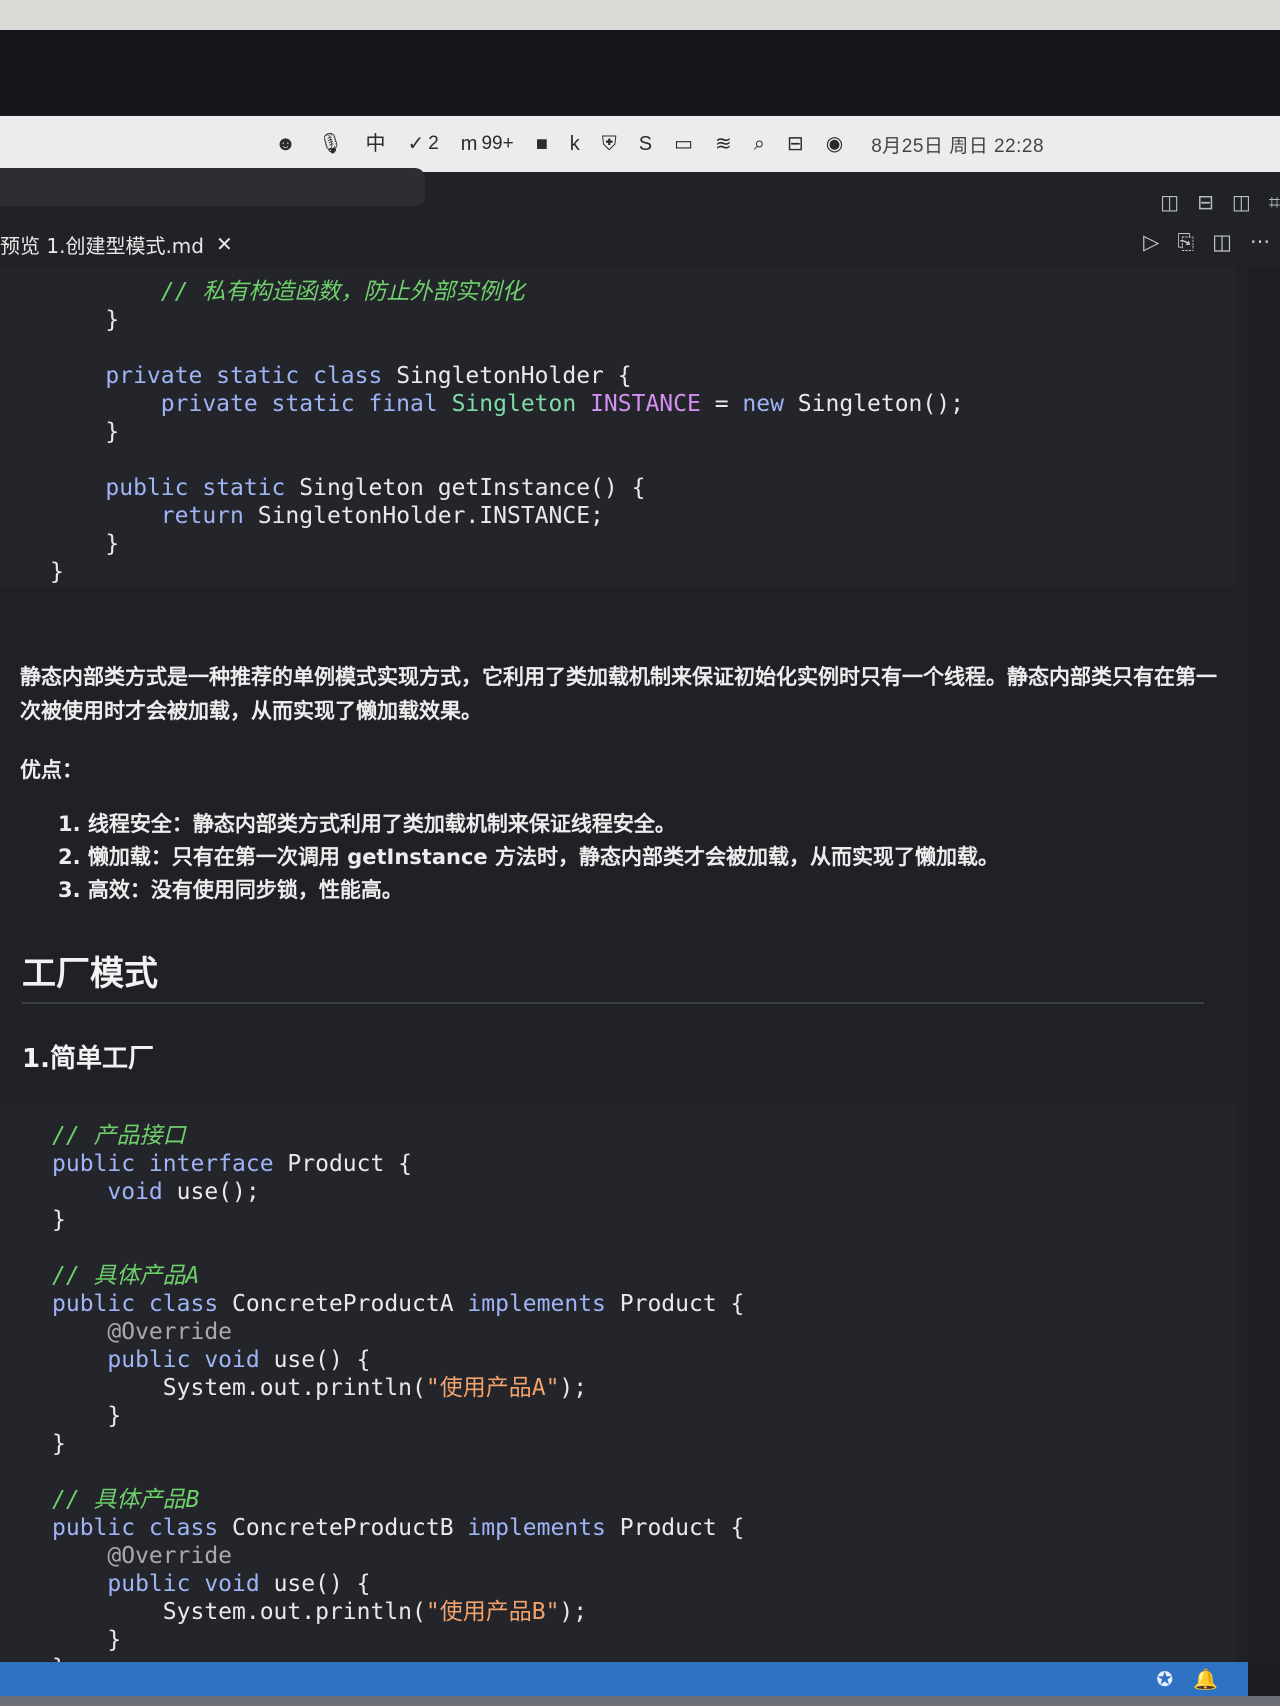  What do you see at coordinates (645, 404) in the screenshot?
I see `code-token: INSTANCE` at bounding box center [645, 404].